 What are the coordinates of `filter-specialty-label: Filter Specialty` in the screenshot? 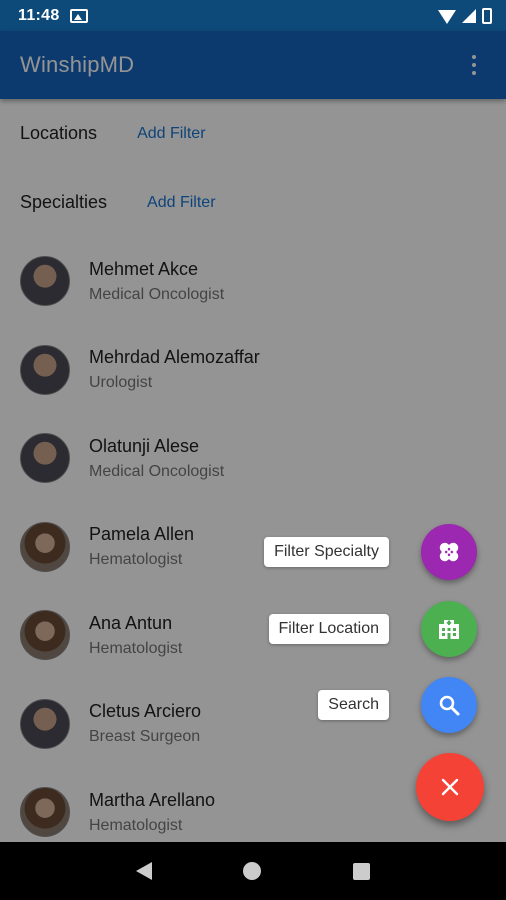 It's located at (326, 552).